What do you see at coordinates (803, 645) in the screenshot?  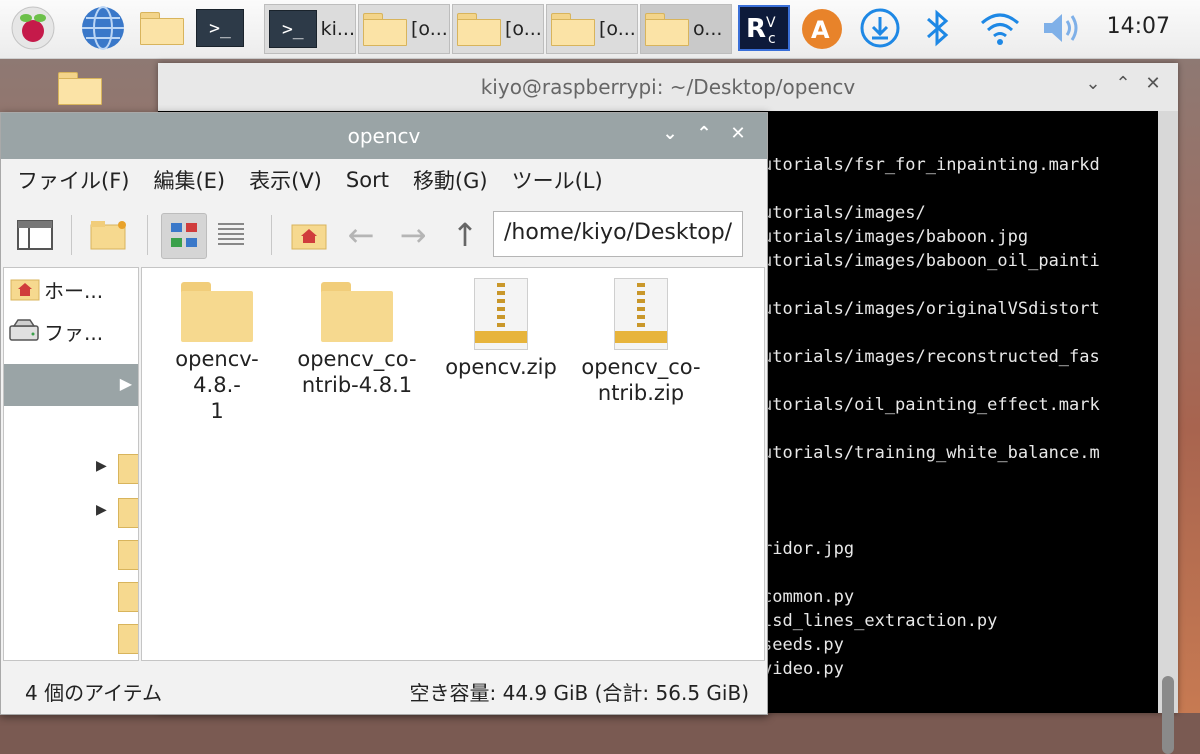 I see `terminal-line: seeds.py` at bounding box center [803, 645].